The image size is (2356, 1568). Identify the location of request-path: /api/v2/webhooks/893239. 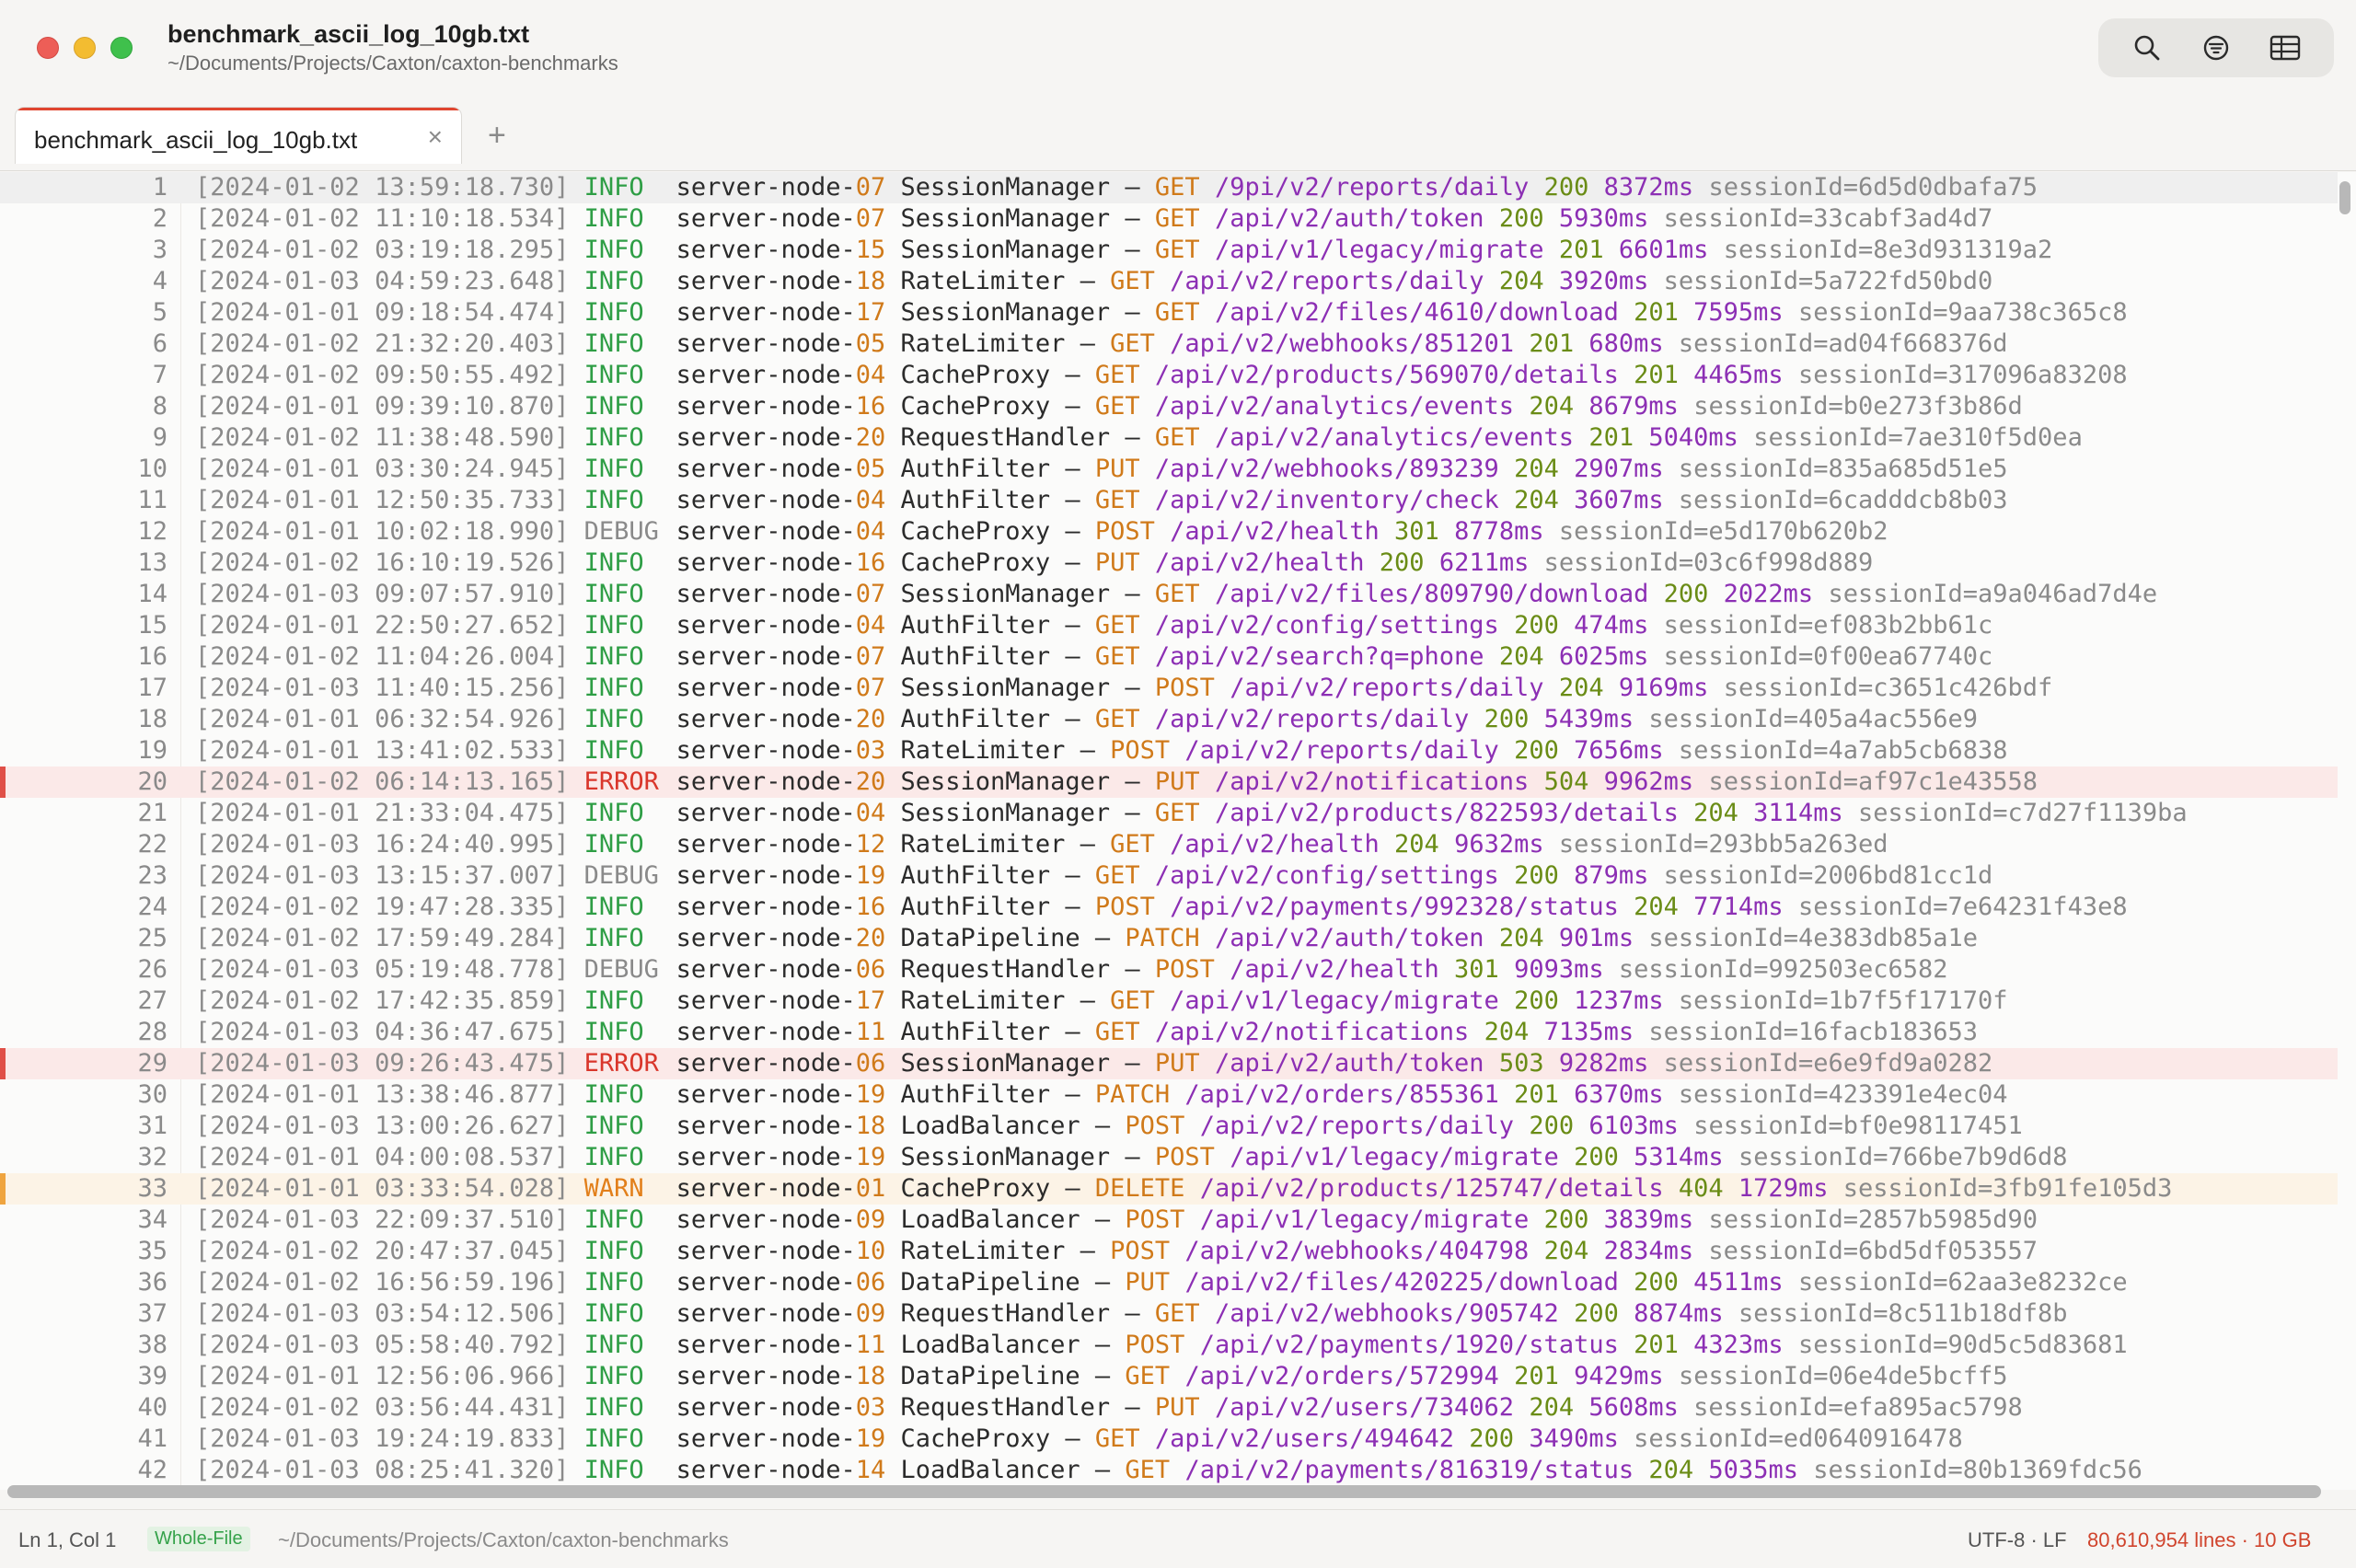
(1326, 469).